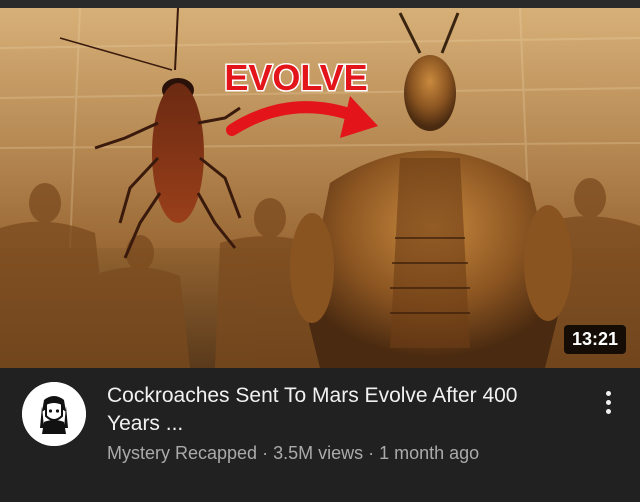 Image resolution: width=640 pixels, height=502 pixels. What do you see at coordinates (295, 77) in the screenshot?
I see `thumbnail-overlay-text: EVOLVE` at bounding box center [295, 77].